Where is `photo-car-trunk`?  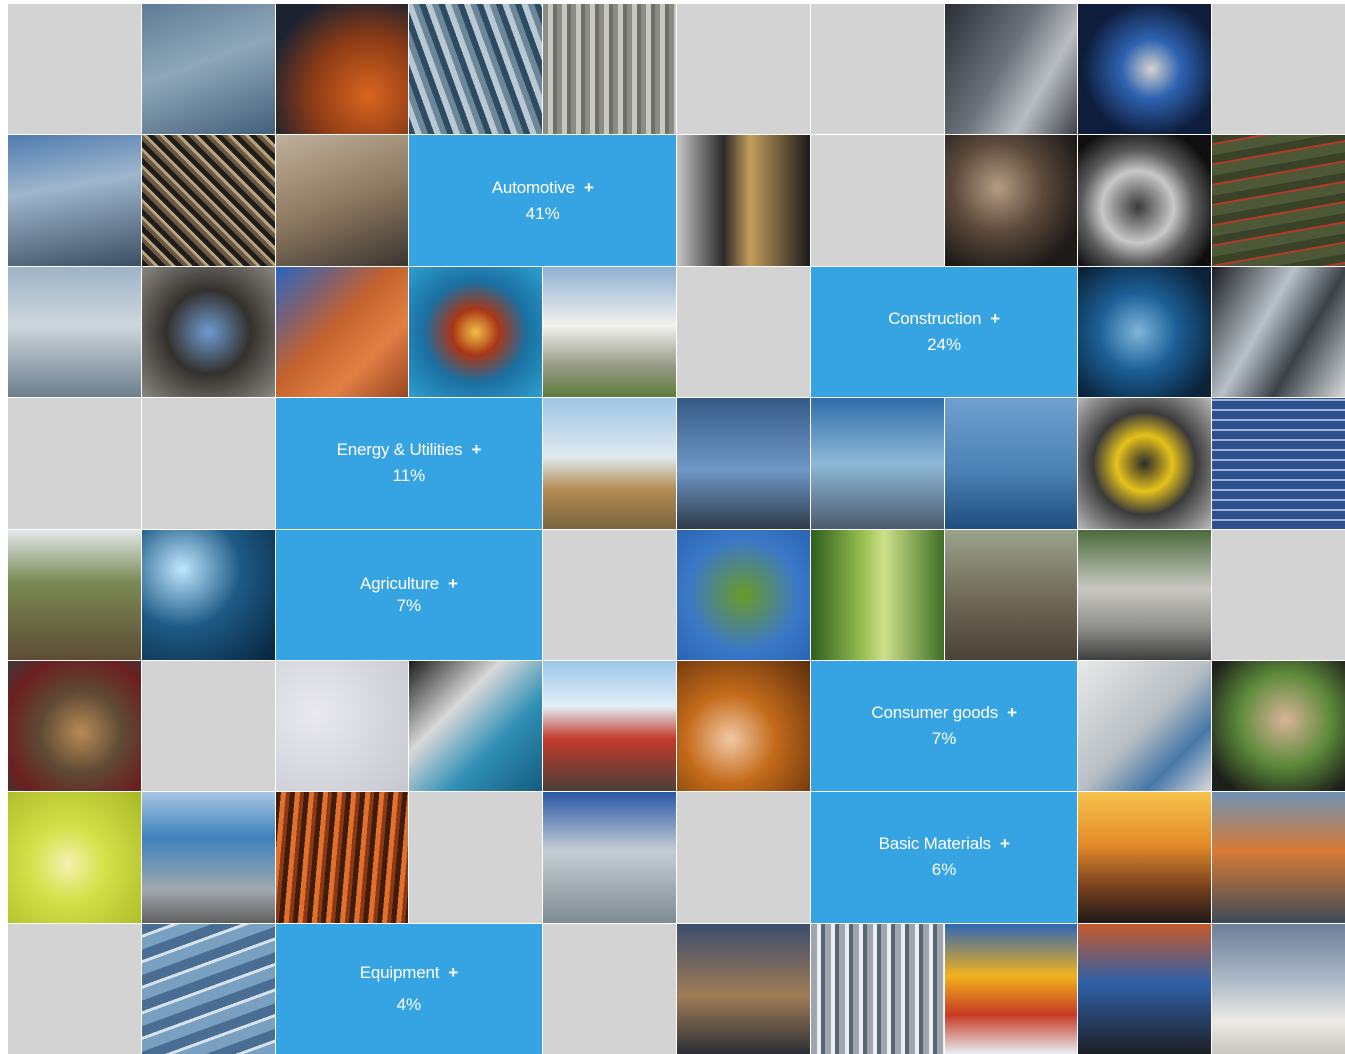
photo-car-trunk is located at coordinates (342, 200).